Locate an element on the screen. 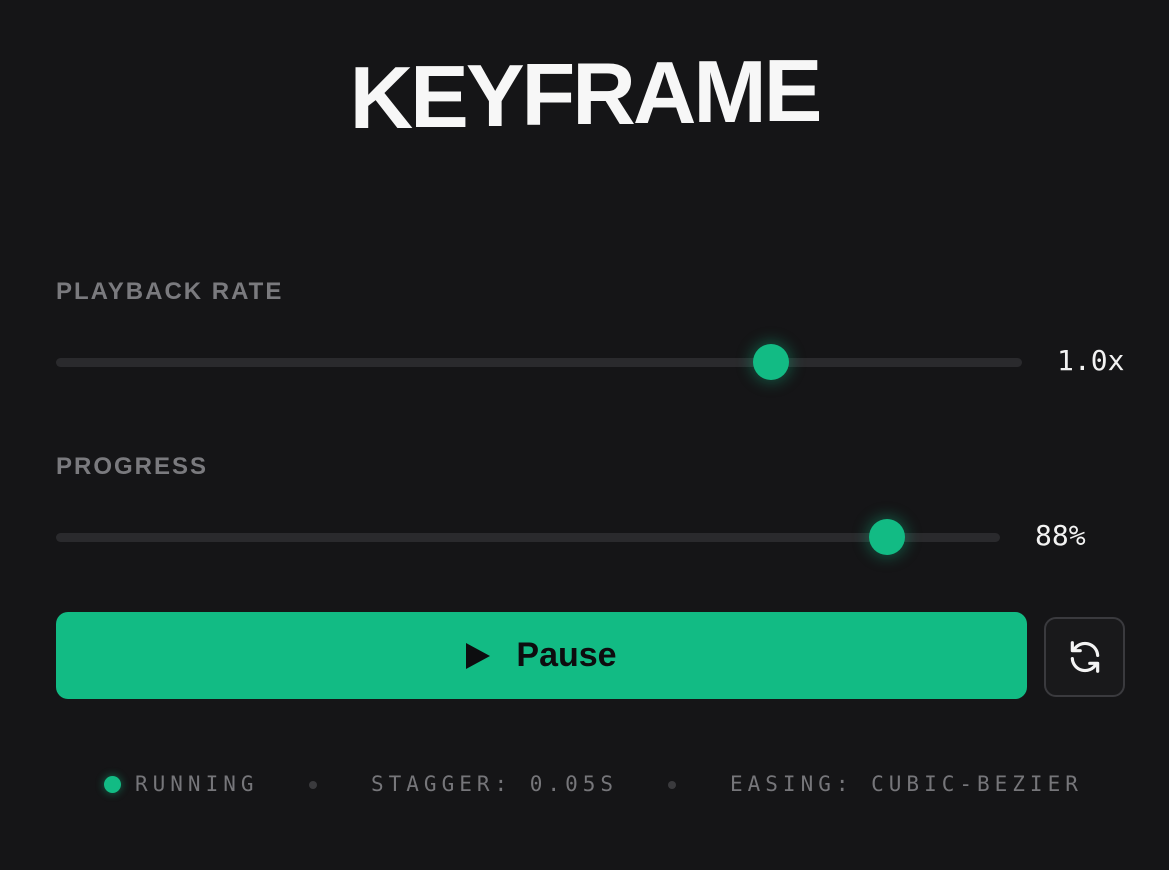  progress-thumb is located at coordinates (886, 537).